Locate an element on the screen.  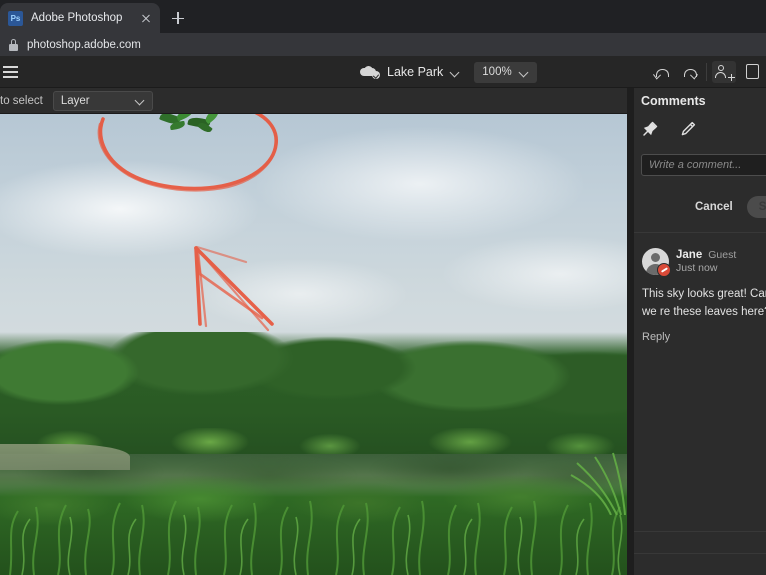
hamburger-icon is located at coordinates (10, 72).